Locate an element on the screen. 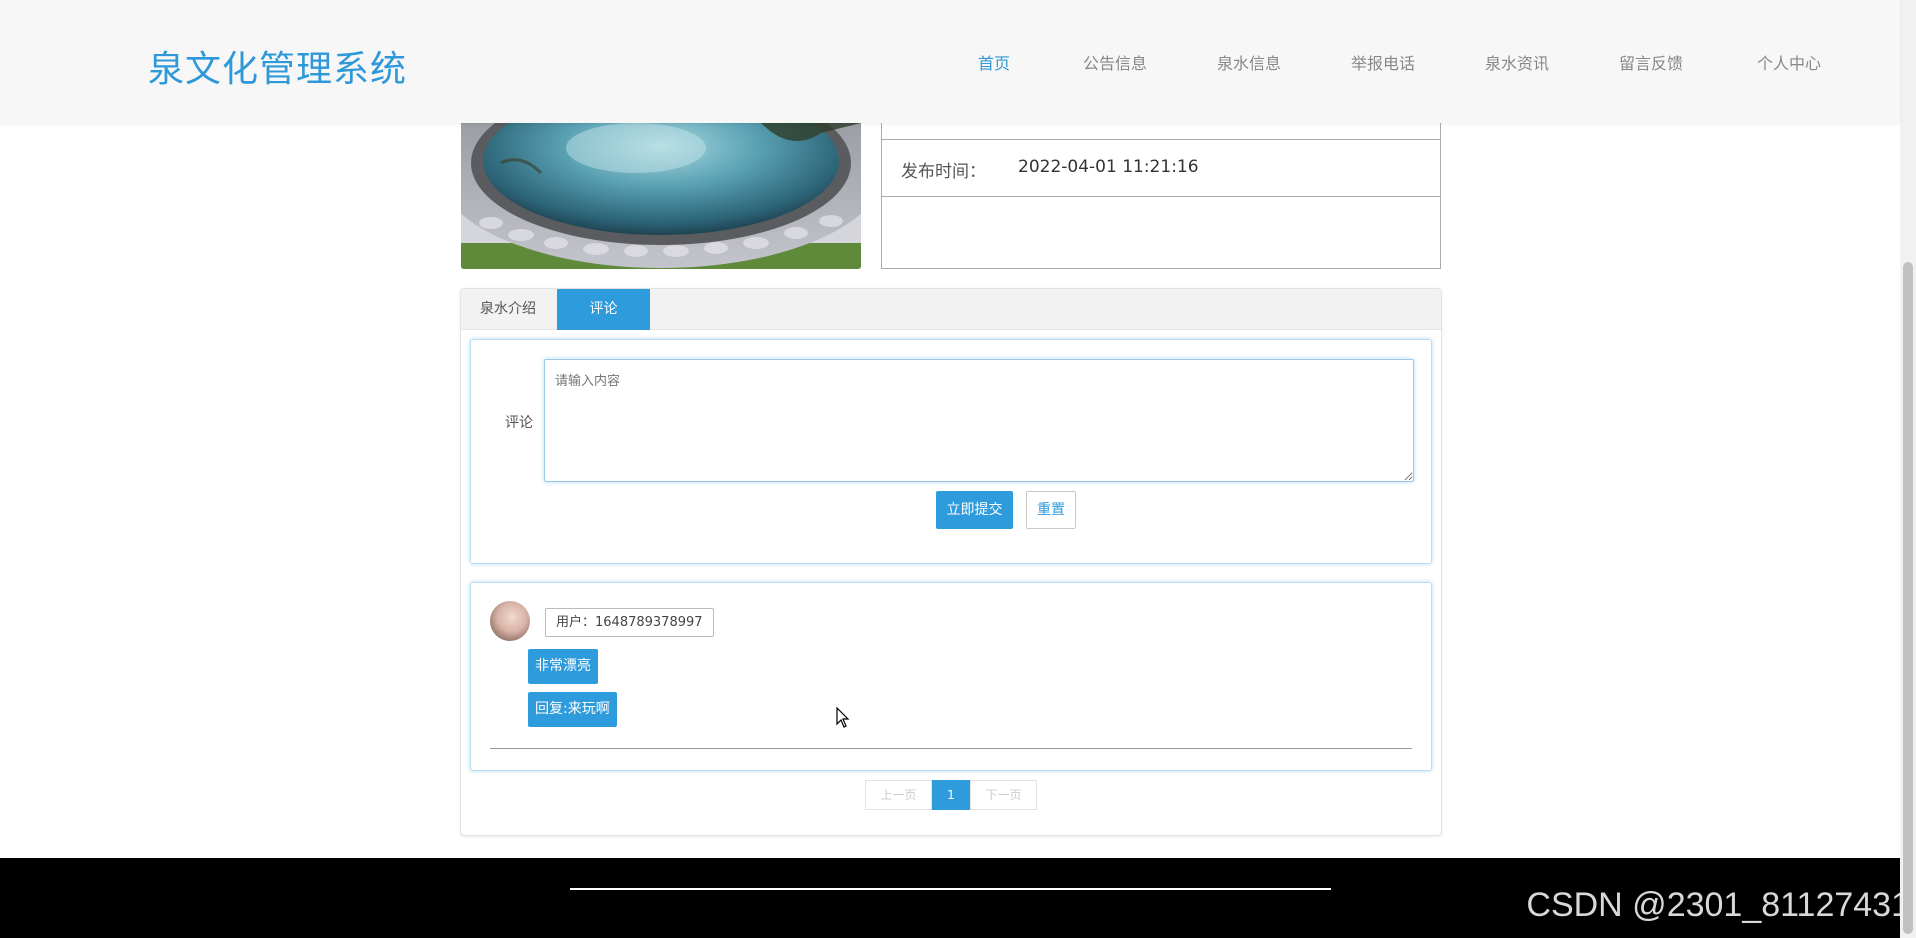  top-header: 泉文化管理系统 首页 公告信息 泉水信息 举报电话 泉水资讯 留言反馈 个人中心 is located at coordinates (950, 61).